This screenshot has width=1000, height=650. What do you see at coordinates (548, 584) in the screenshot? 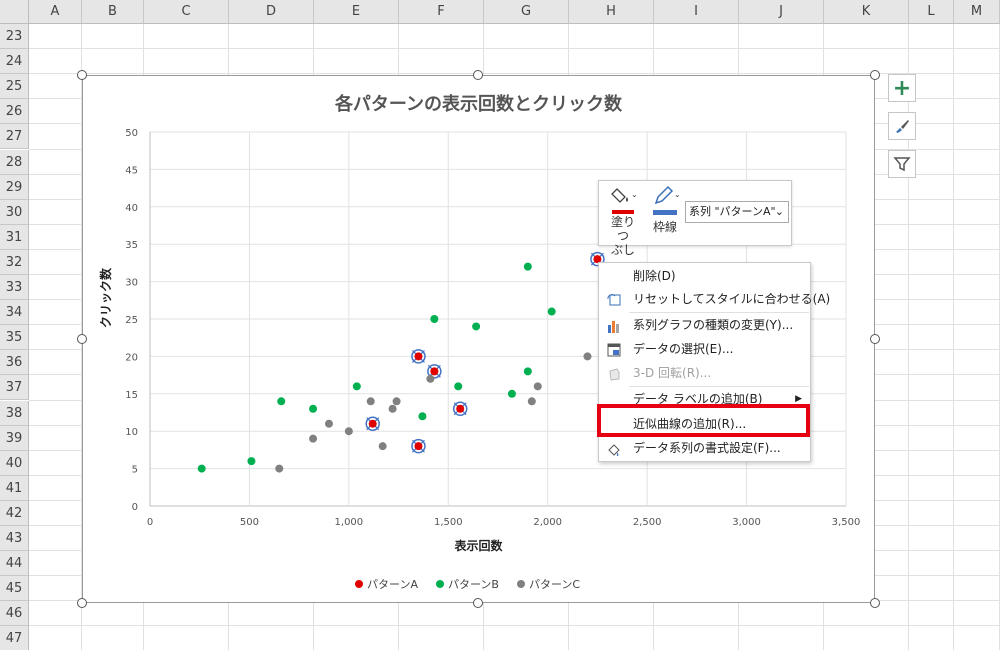
I see `legend-item-c: パターンC` at bounding box center [548, 584].